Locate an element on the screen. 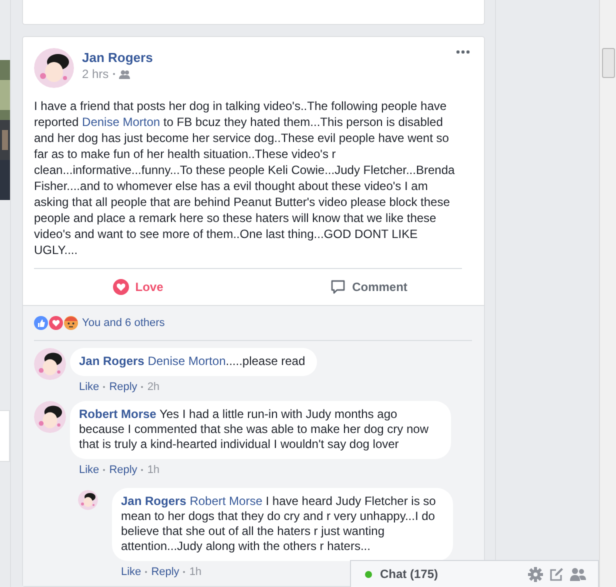 The height and width of the screenshot is (587, 616). reactions-link: You and 6 others is located at coordinates (123, 323).